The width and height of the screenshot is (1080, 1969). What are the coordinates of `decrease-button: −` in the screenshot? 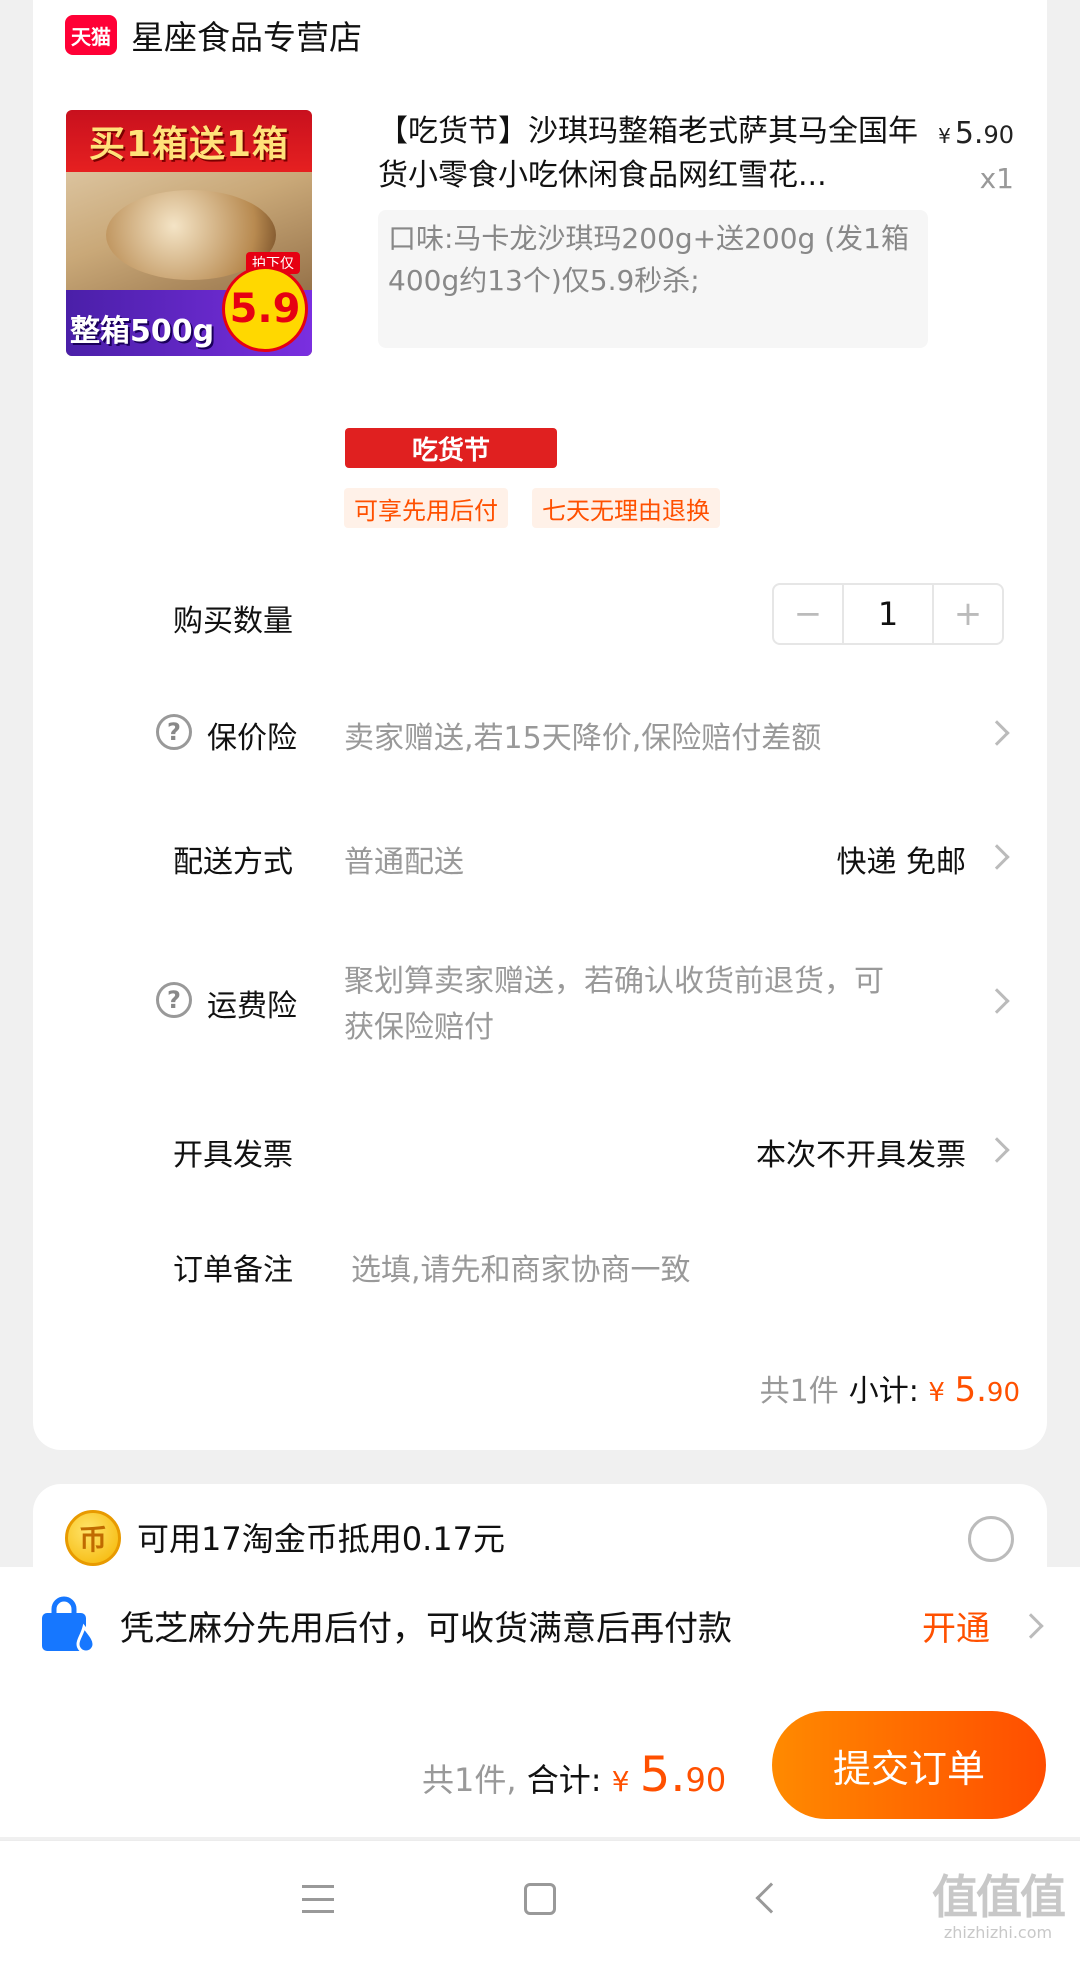 It's located at (808, 614).